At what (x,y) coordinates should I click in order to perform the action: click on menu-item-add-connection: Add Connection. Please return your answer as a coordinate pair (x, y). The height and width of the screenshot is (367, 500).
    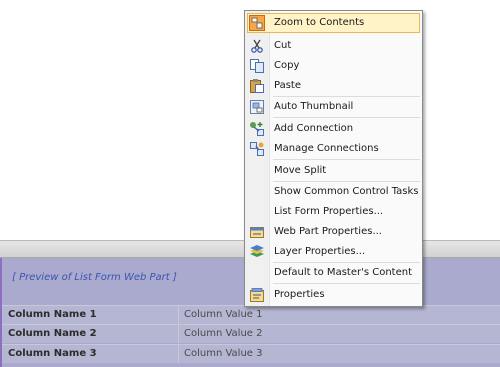
    Looking at the image, I should click on (333, 129).